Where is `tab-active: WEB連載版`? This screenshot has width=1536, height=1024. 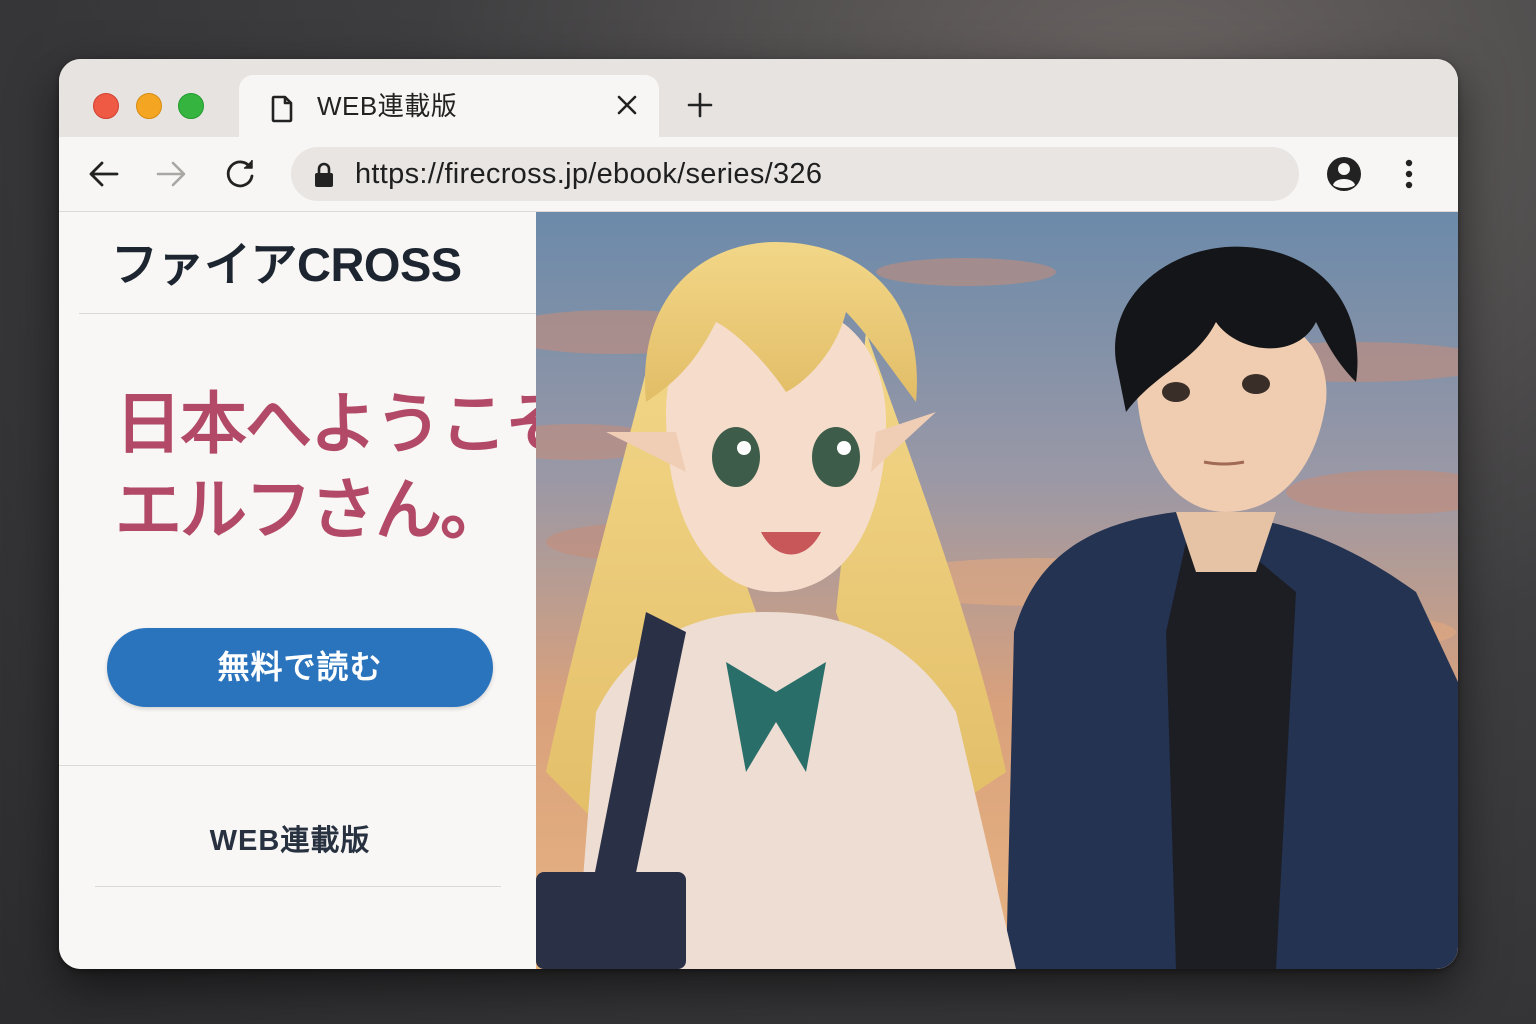
tab-active: WEB連載版 is located at coordinates (449, 106).